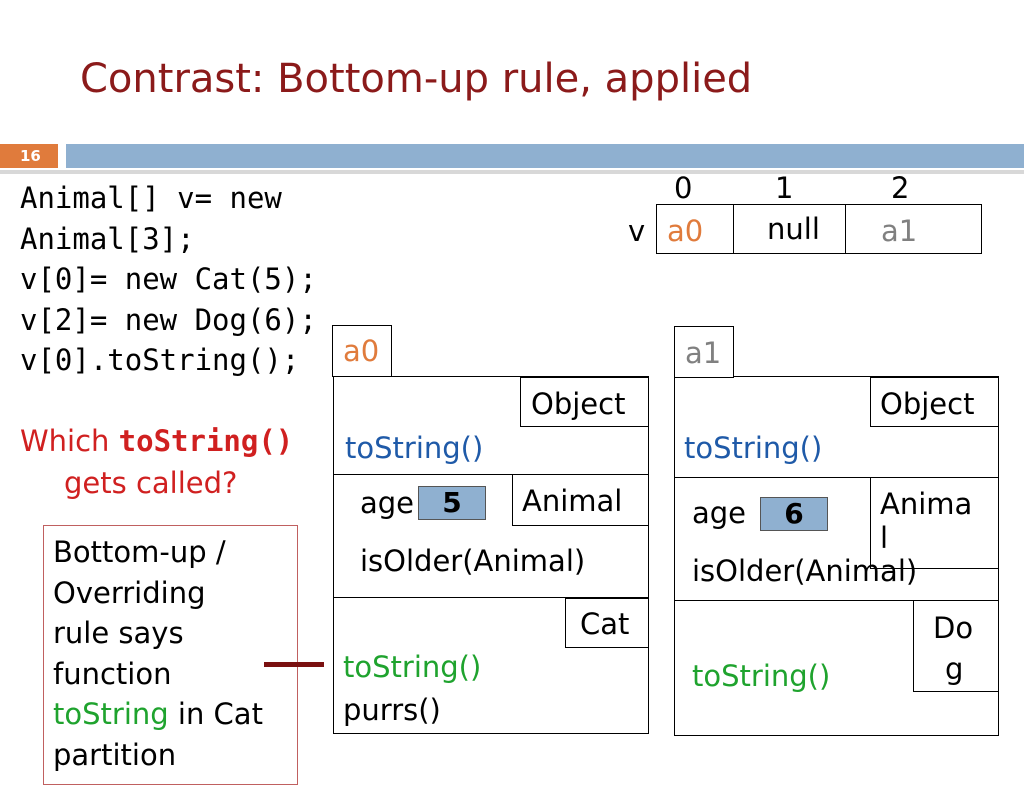 The width and height of the screenshot is (1024, 785). What do you see at coordinates (605, 624) in the screenshot?
I see `cat-label: Cat` at bounding box center [605, 624].